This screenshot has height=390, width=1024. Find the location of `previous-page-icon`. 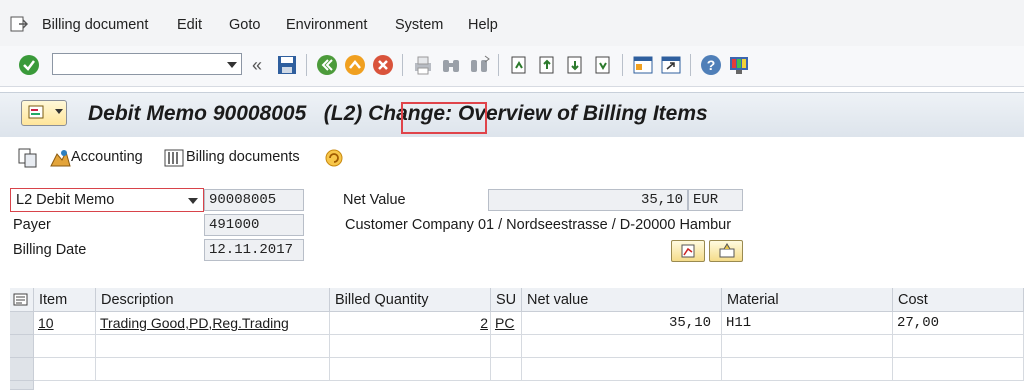

previous-page-icon is located at coordinates (547, 65).